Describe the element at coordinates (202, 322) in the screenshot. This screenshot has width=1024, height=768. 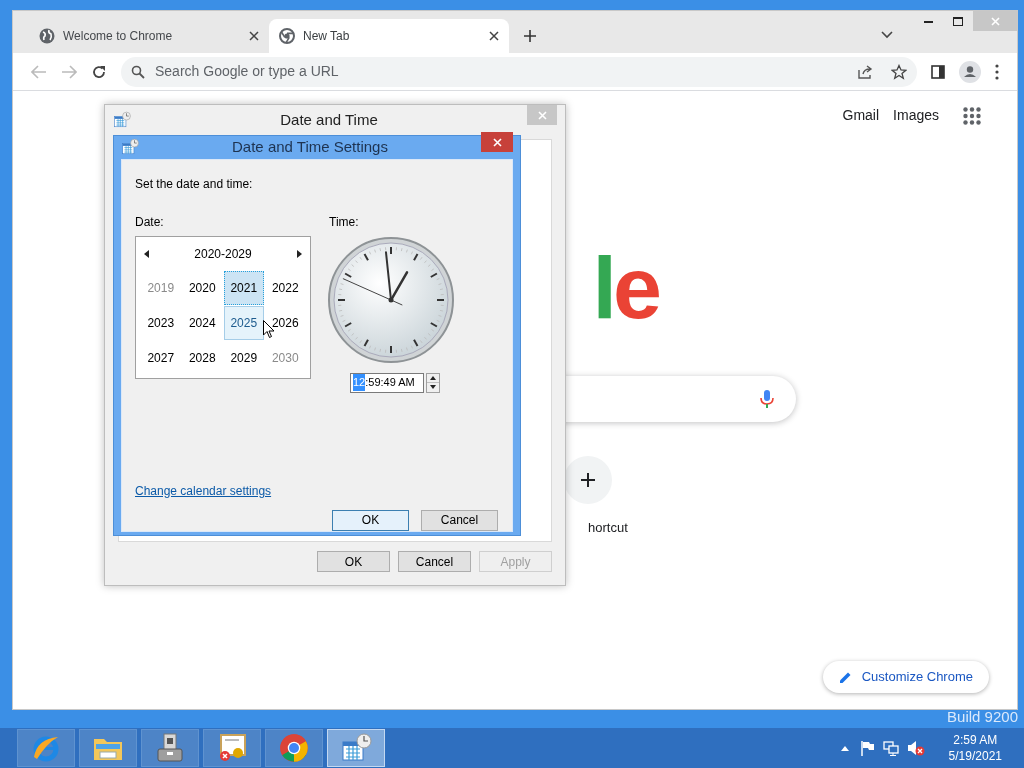
I see `year-cell: 2024` at that location.